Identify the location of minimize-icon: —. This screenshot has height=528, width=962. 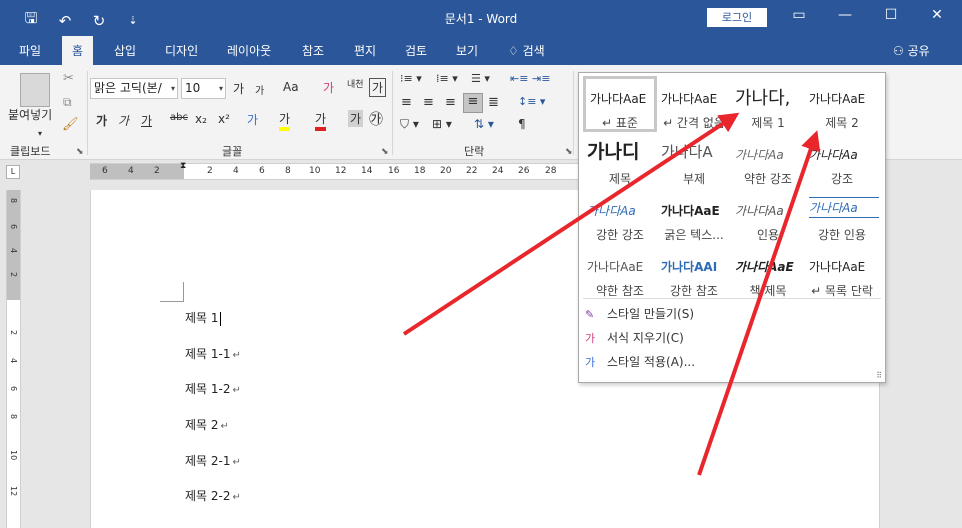
(845, 15).